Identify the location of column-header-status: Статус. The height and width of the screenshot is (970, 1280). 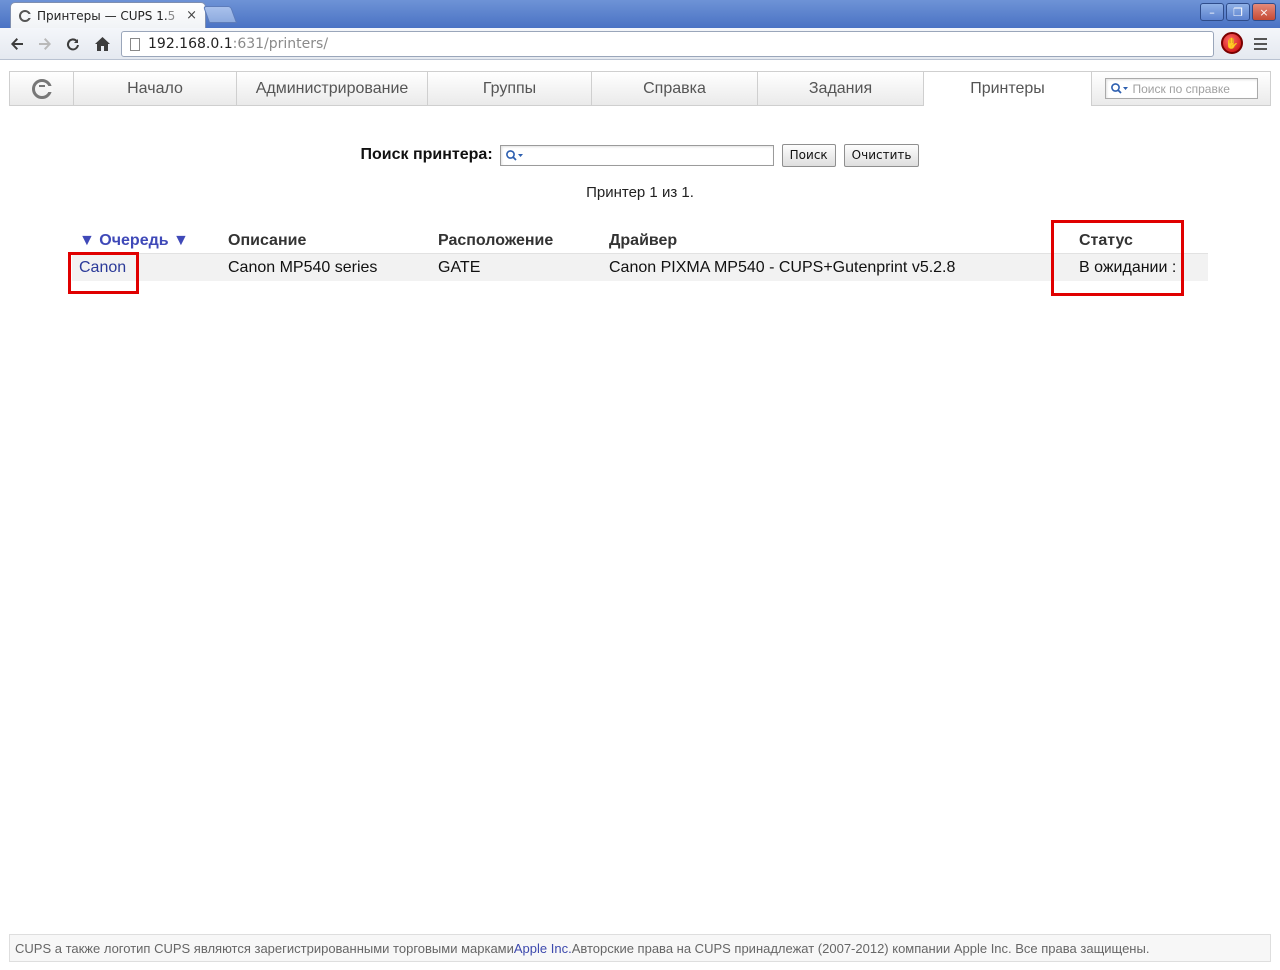
(1106, 240).